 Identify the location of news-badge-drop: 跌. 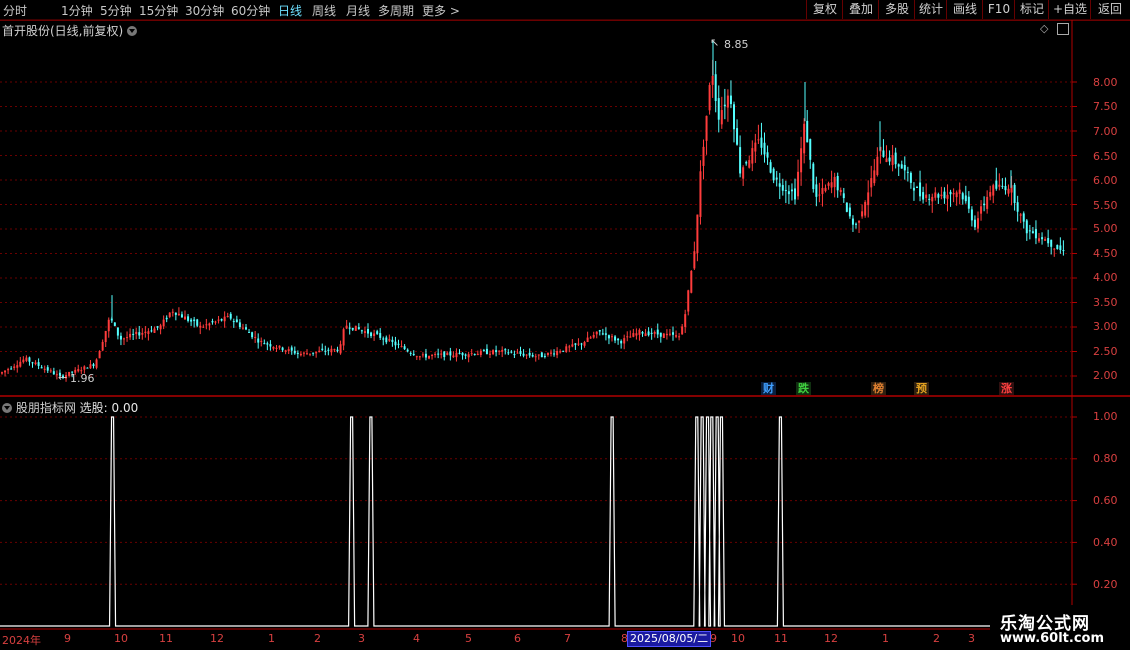
(803, 388).